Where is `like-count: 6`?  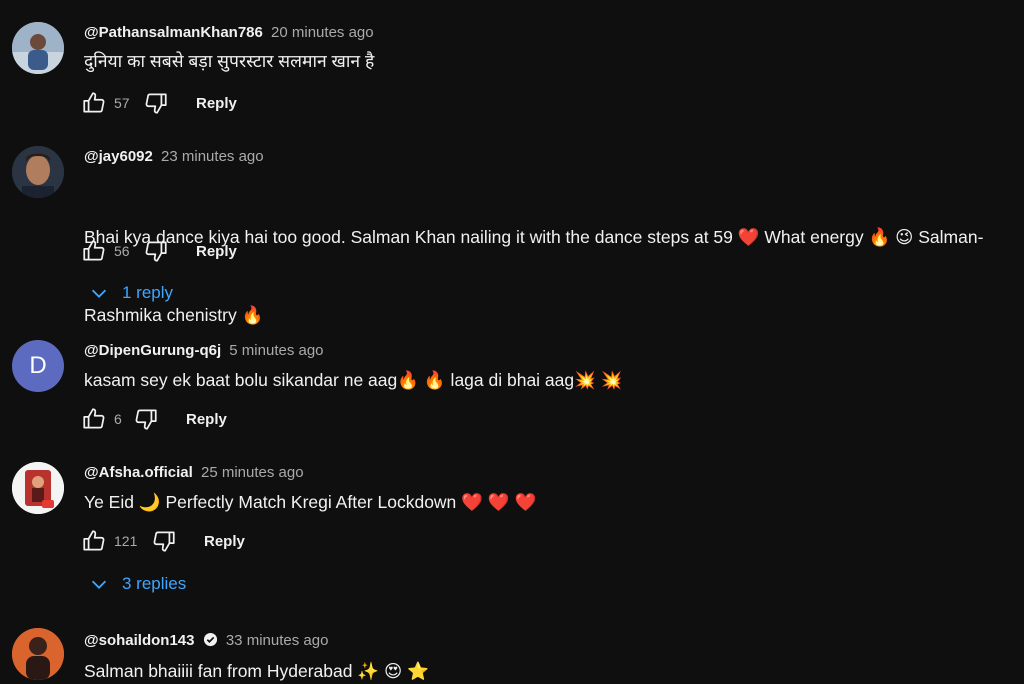 like-count: 6 is located at coordinates (118, 419).